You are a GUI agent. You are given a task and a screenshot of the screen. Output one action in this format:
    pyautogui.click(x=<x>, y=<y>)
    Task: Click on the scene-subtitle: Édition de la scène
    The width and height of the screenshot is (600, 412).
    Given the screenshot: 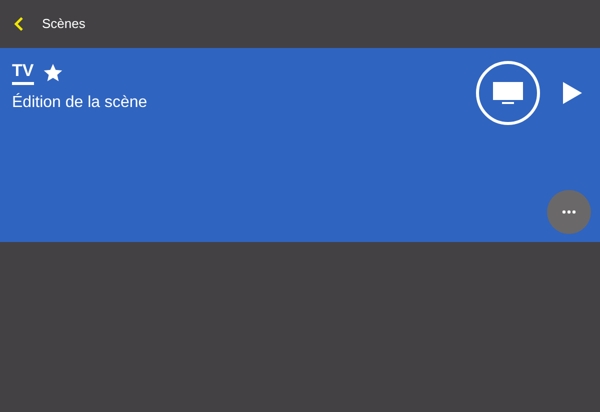 What is the action you would take?
    pyautogui.click(x=80, y=102)
    